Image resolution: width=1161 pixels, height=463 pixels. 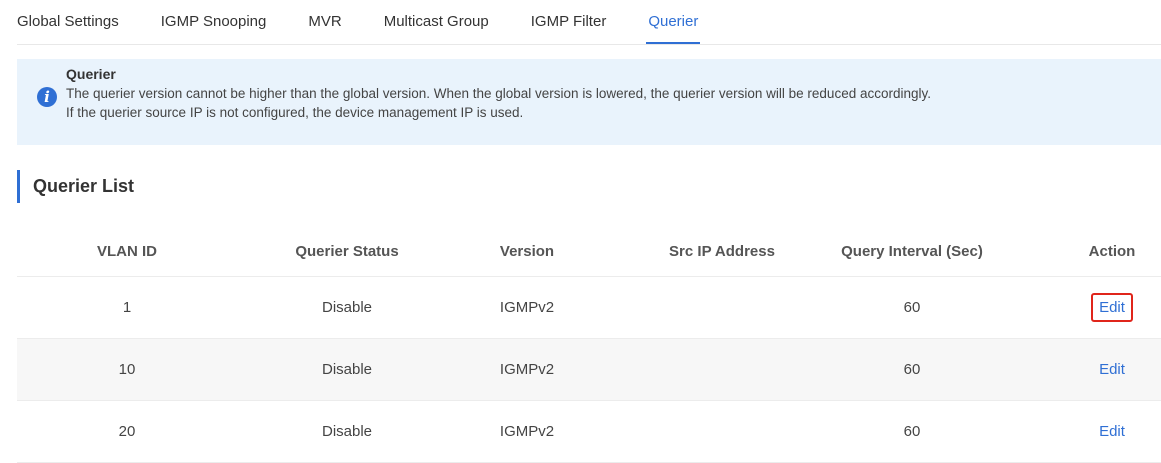 I want to click on header-version: Version, so click(x=527, y=251).